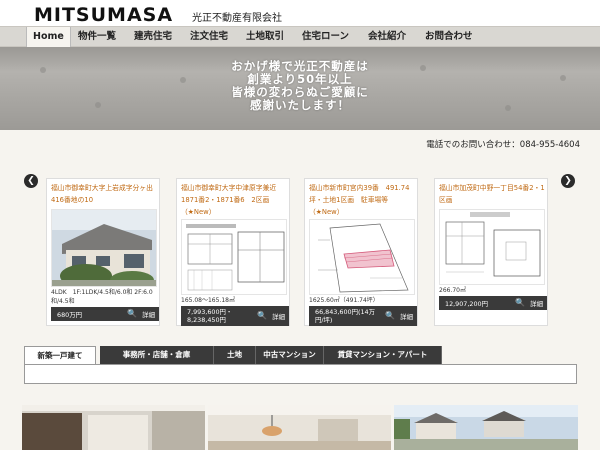  I want to click on property-price: 680万円, so click(69, 315).